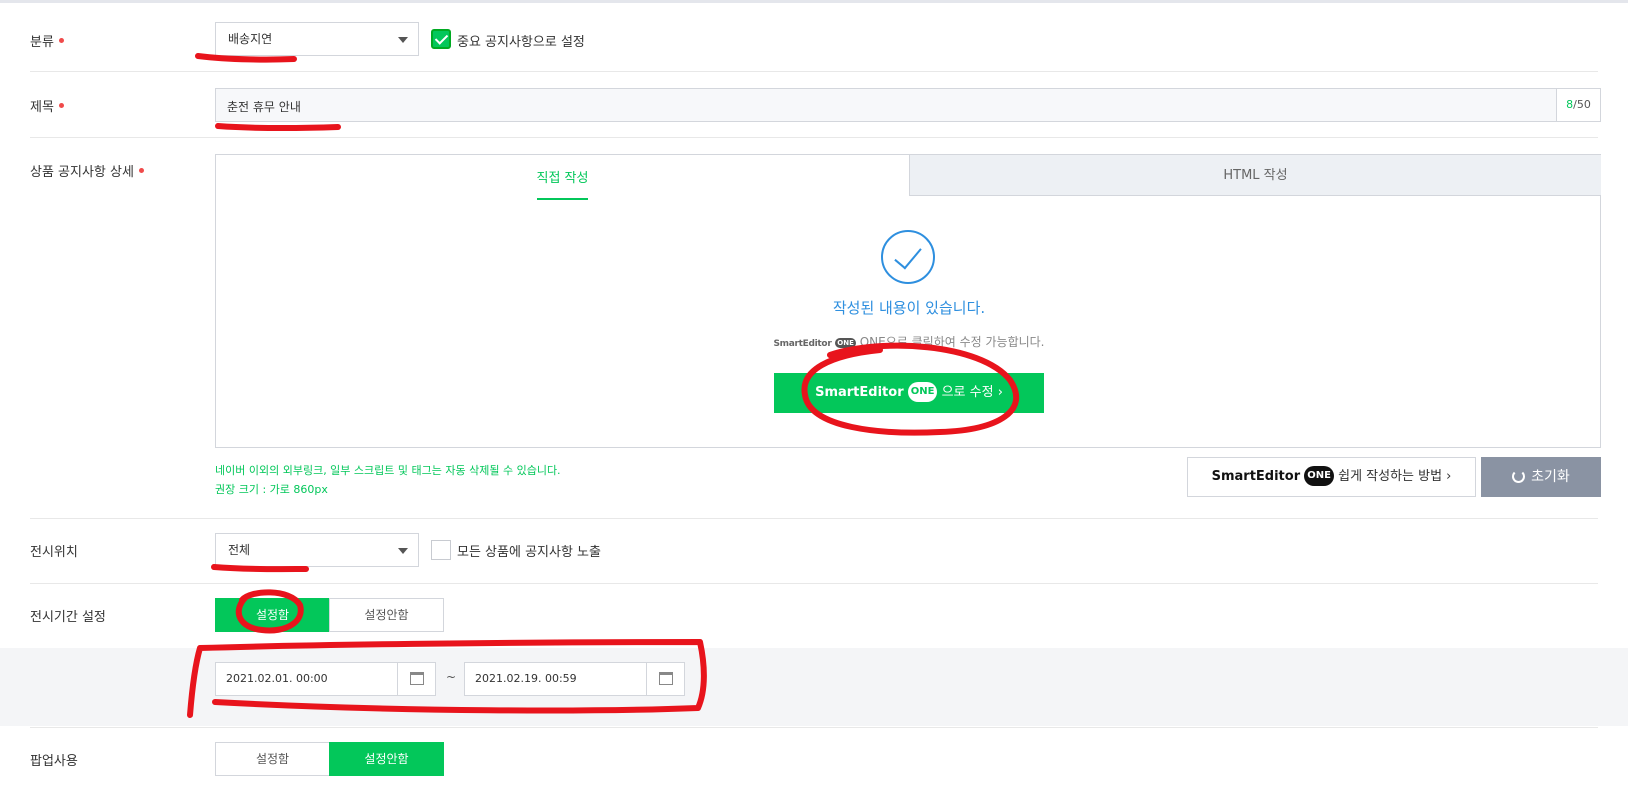  What do you see at coordinates (87, 170) in the screenshot?
I see `detail-label: 상품 공지사항 상세` at bounding box center [87, 170].